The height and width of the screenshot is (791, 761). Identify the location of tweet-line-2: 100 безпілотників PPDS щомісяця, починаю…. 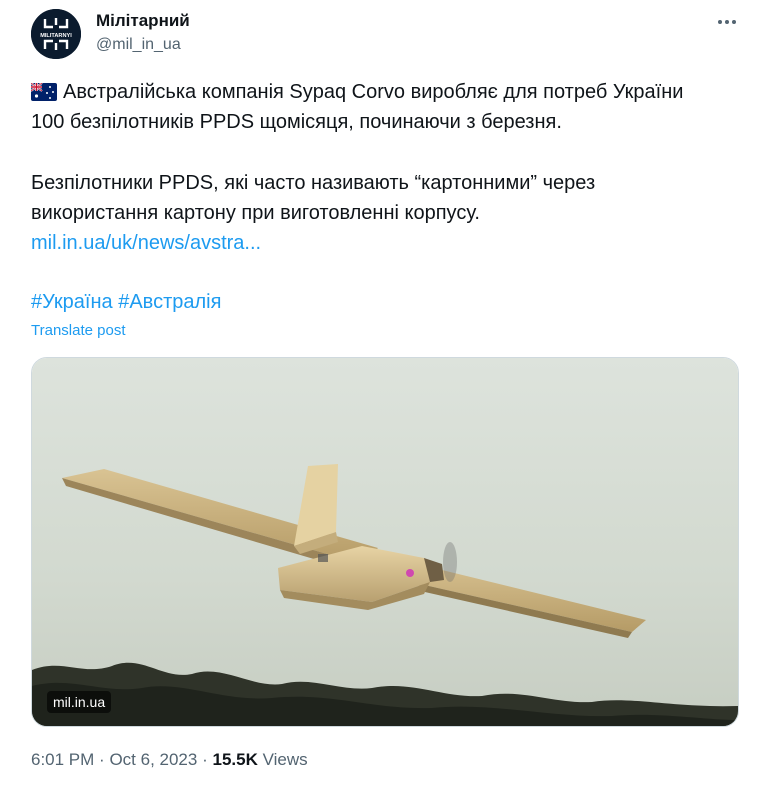
(296, 122).